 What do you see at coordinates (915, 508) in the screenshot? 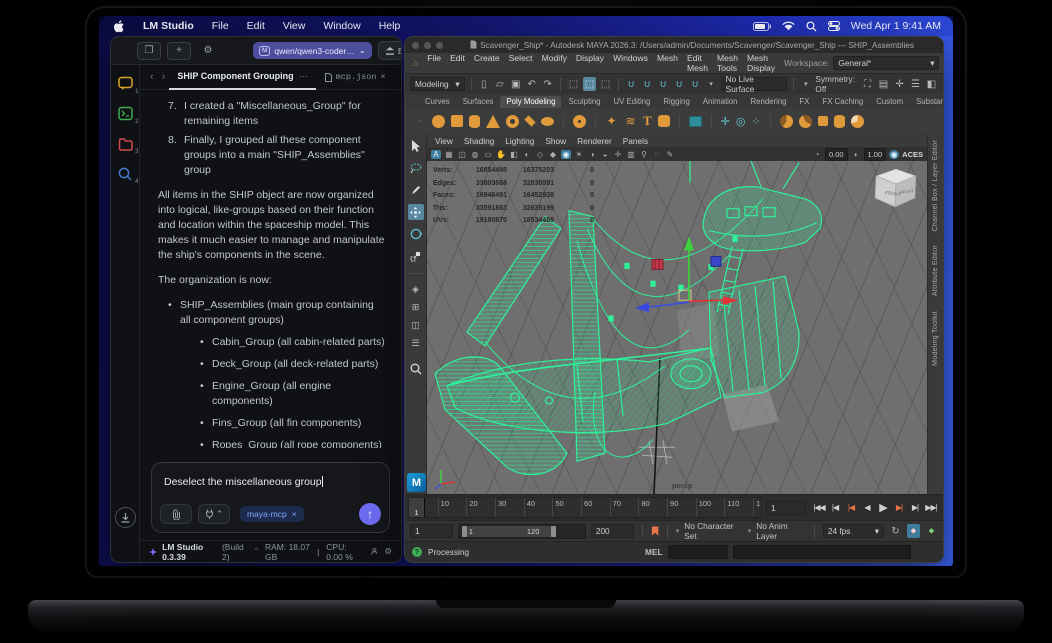
I see `next-key-button: ▶|` at bounding box center [915, 508].